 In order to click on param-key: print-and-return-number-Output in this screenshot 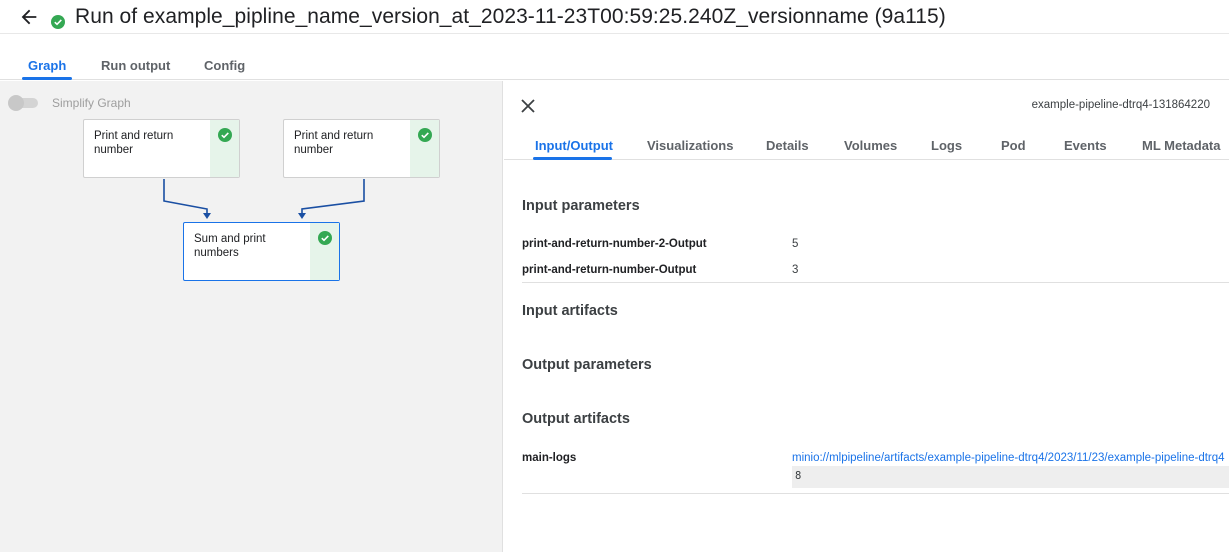, I will do `click(609, 270)`.